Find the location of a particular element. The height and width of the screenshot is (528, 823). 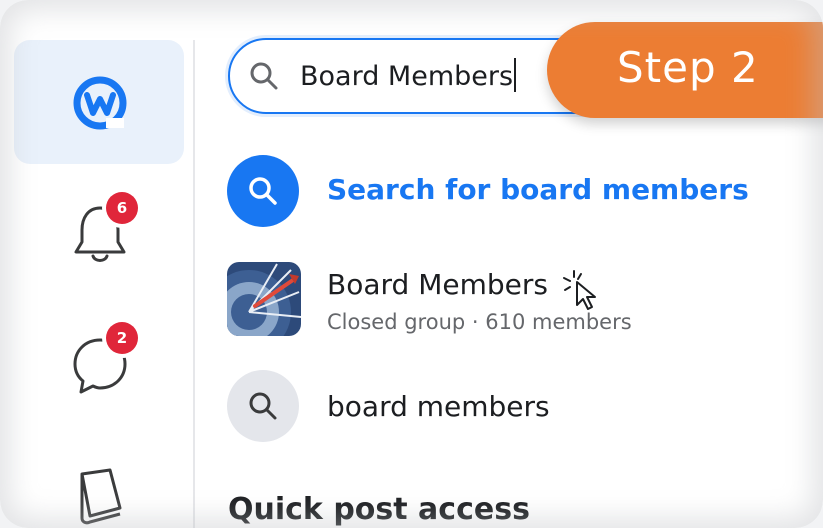

notifications-badge: 6 is located at coordinates (122, 208).